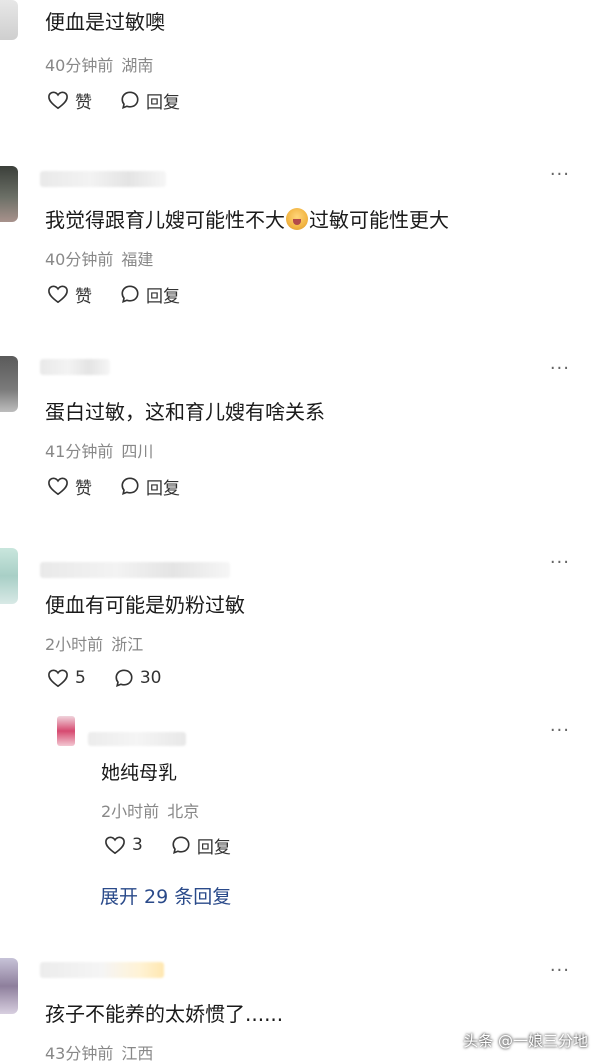  I want to click on like-button: 5, so click(66, 678).